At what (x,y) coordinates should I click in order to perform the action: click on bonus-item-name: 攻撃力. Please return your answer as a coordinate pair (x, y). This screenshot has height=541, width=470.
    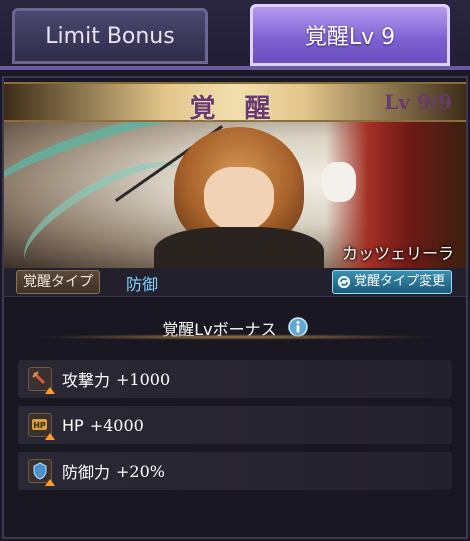
    Looking at the image, I should click on (86, 380).